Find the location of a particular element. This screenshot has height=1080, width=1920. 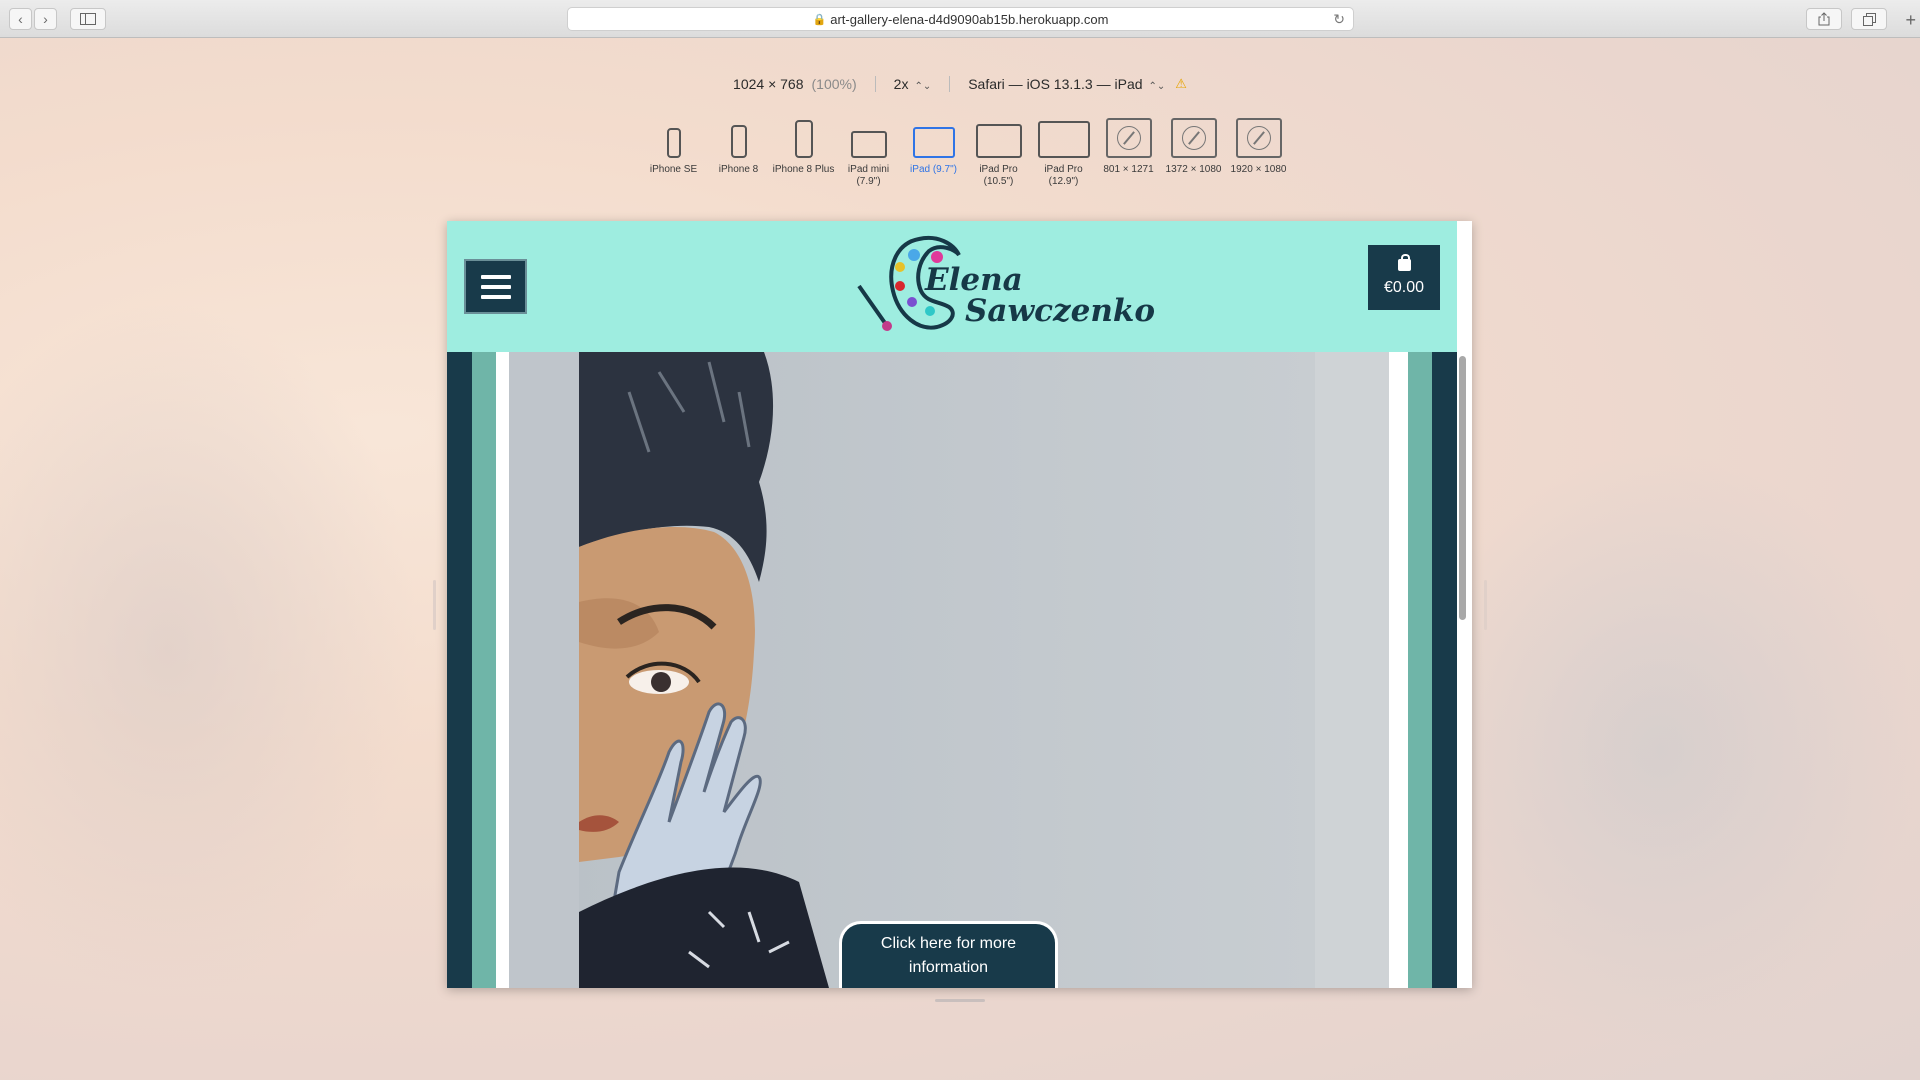

shopping-bag-icon is located at coordinates (1404, 262).